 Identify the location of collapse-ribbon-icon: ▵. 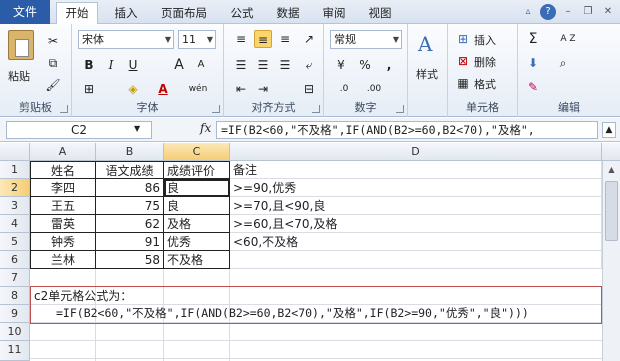
(528, 12).